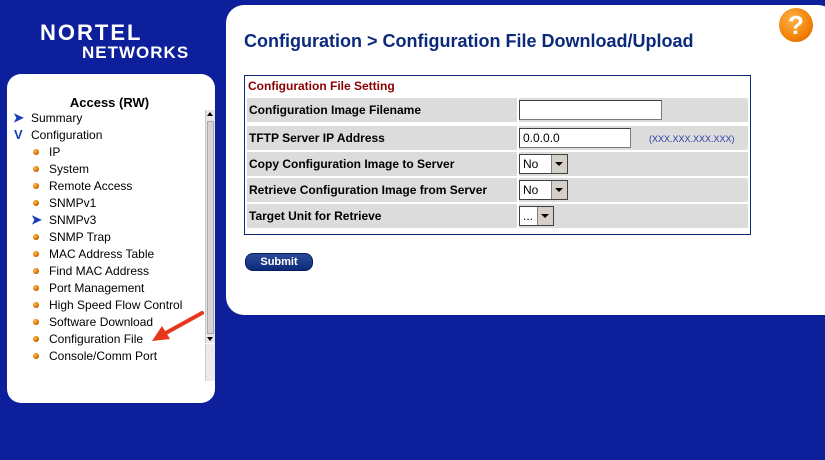 The width and height of the screenshot is (825, 460). What do you see at coordinates (178, 326) in the screenshot?
I see `red-arrow-icon` at bounding box center [178, 326].